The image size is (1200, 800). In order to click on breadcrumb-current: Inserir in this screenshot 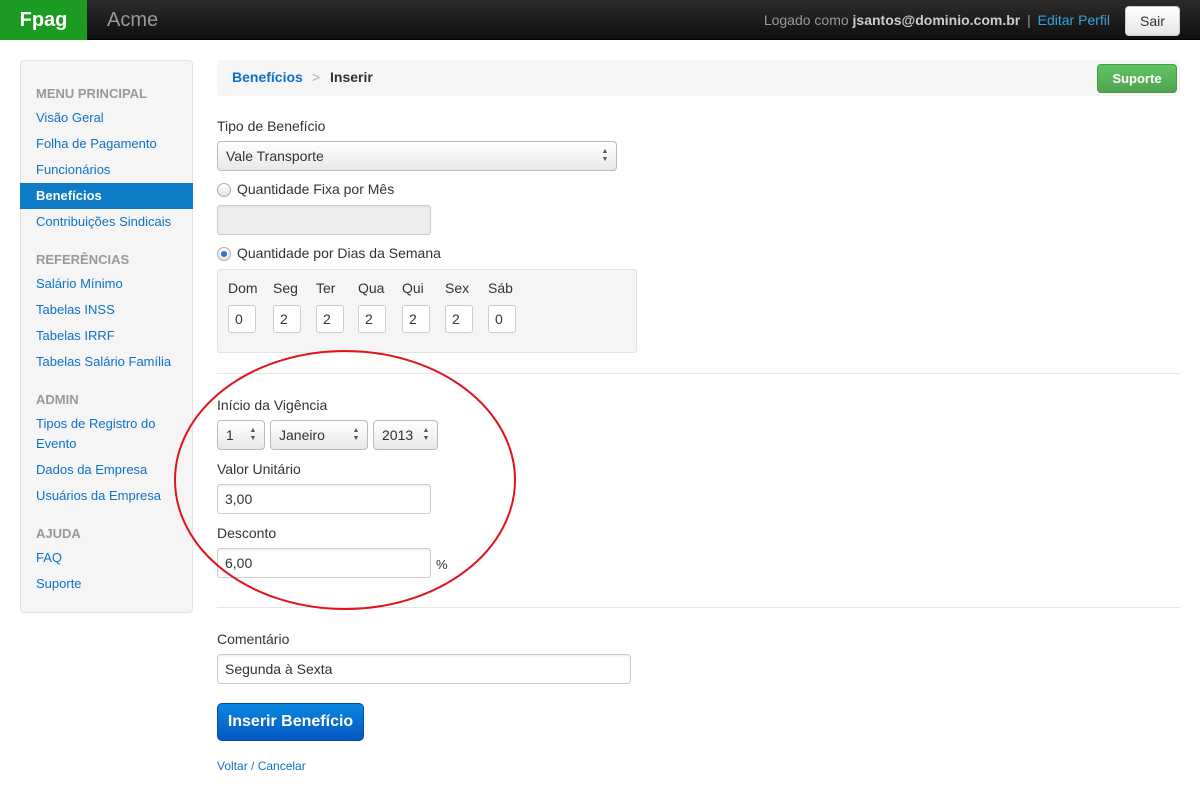, I will do `click(351, 77)`.